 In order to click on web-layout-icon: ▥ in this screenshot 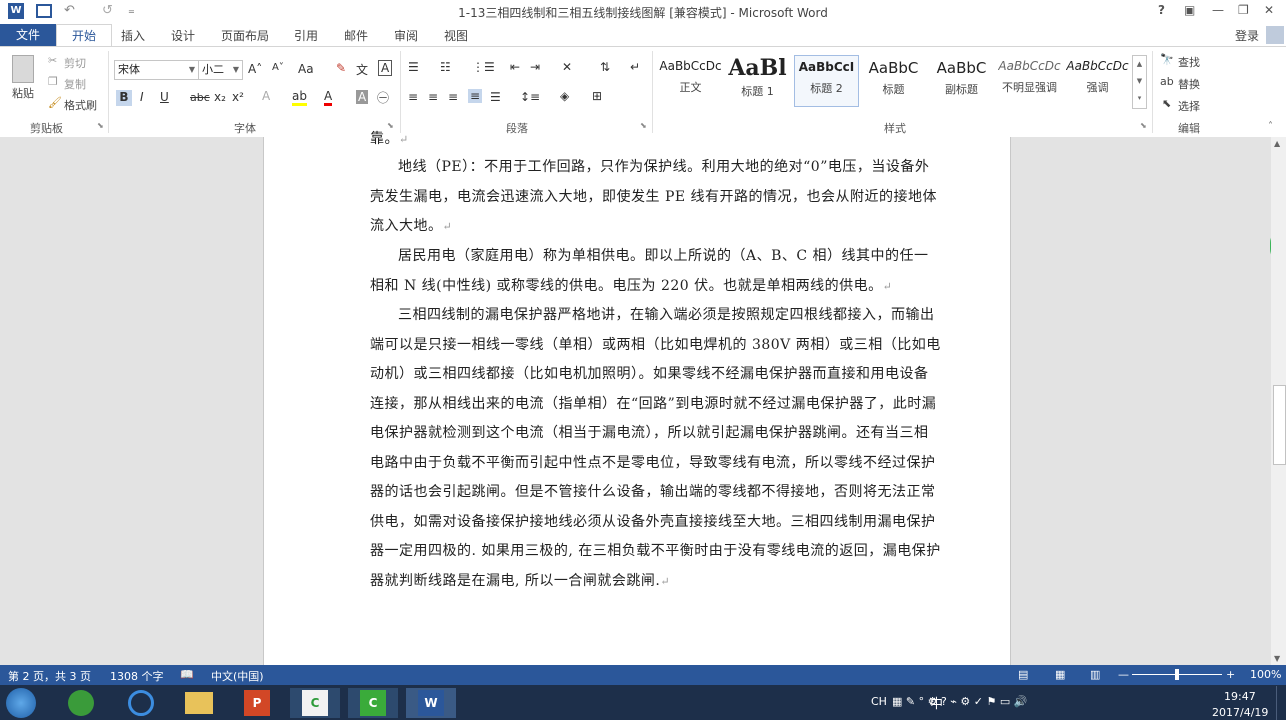, I will do `click(1095, 674)`.